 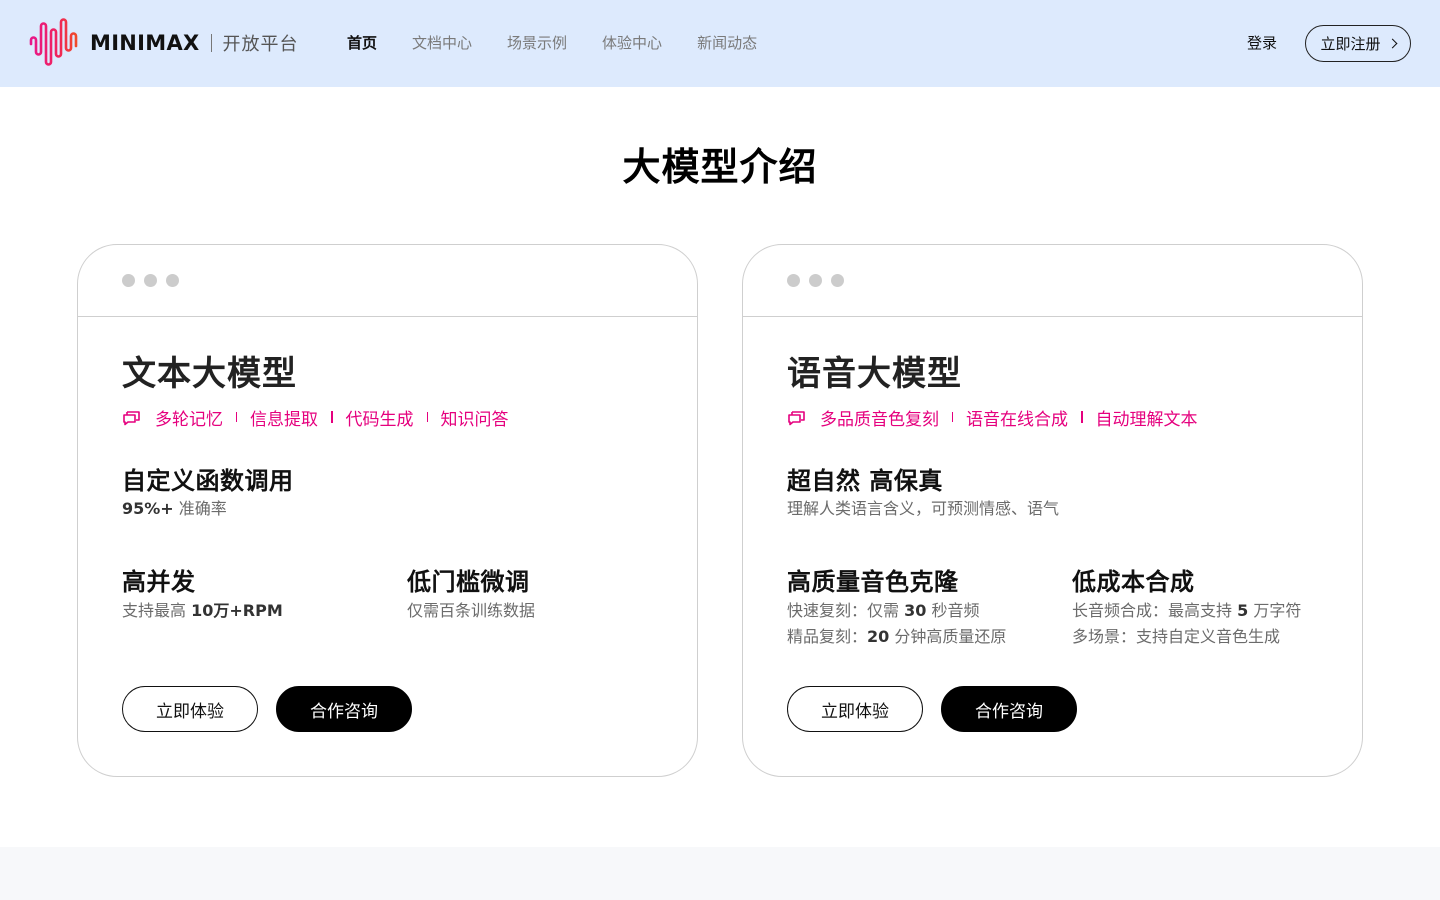 I want to click on feature-a-stat: 10万+RPM, so click(x=237, y=610).